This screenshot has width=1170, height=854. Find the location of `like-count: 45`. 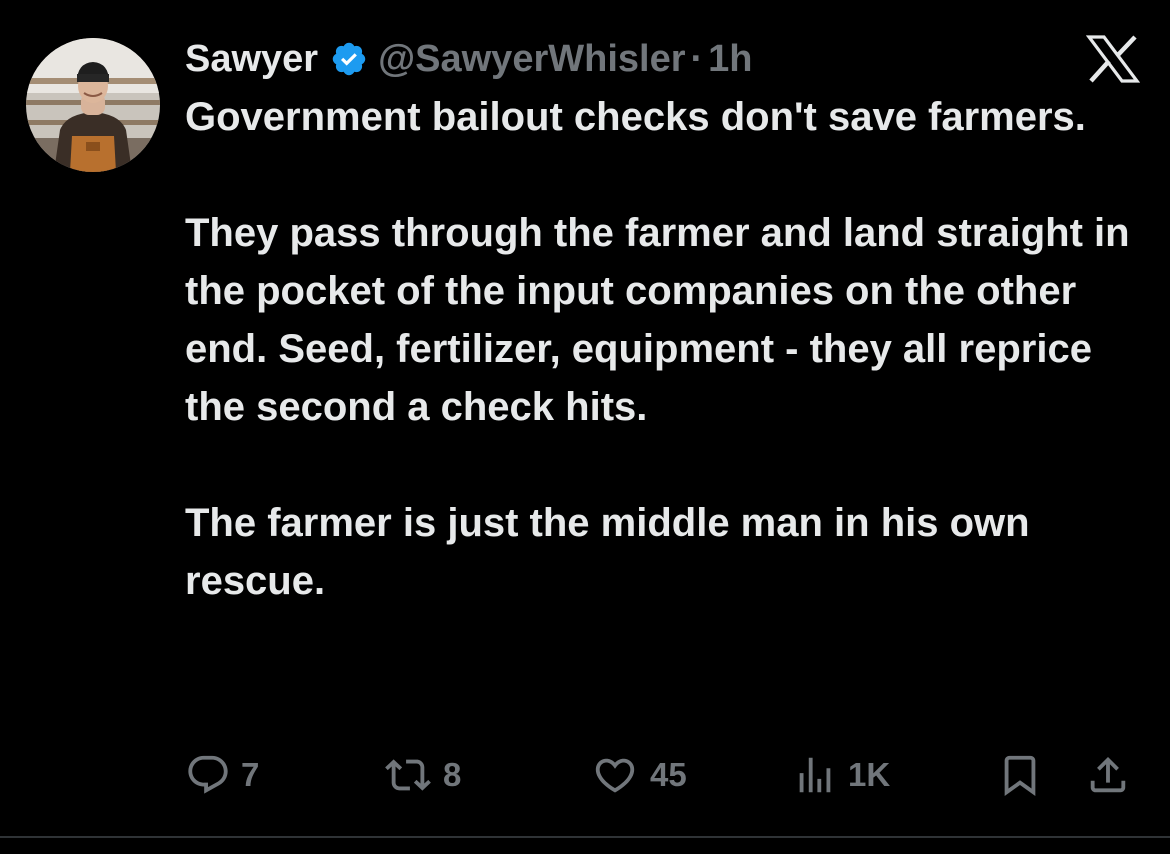

like-count: 45 is located at coordinates (668, 774).